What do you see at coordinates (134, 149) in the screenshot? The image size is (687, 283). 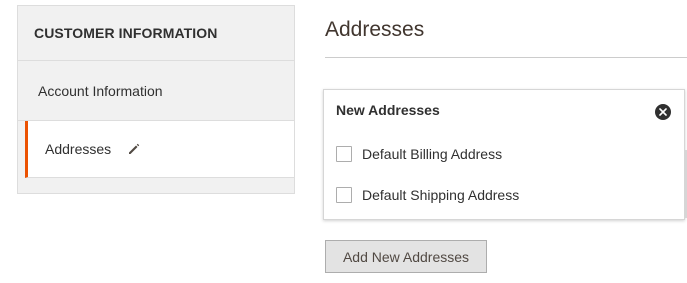 I see `pencil-icon` at bounding box center [134, 149].